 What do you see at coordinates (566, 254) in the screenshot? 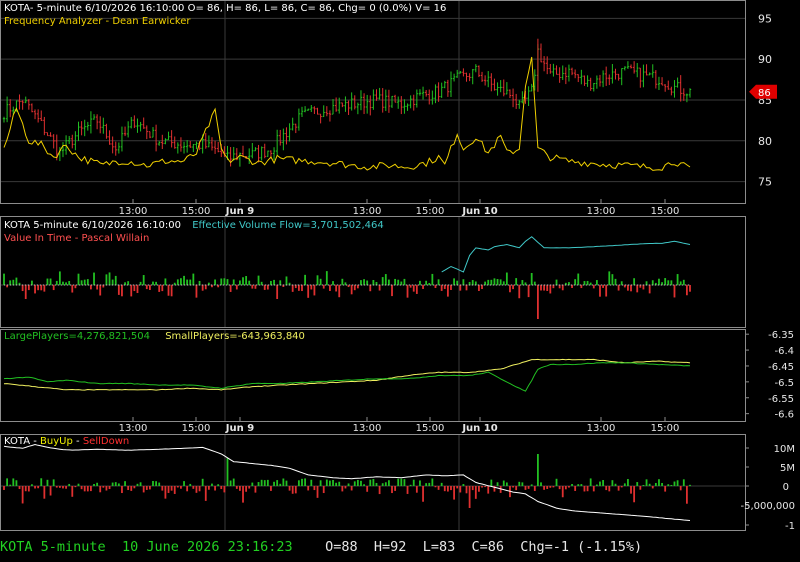
I see `effective-volume-flow-line` at bounding box center [566, 254].